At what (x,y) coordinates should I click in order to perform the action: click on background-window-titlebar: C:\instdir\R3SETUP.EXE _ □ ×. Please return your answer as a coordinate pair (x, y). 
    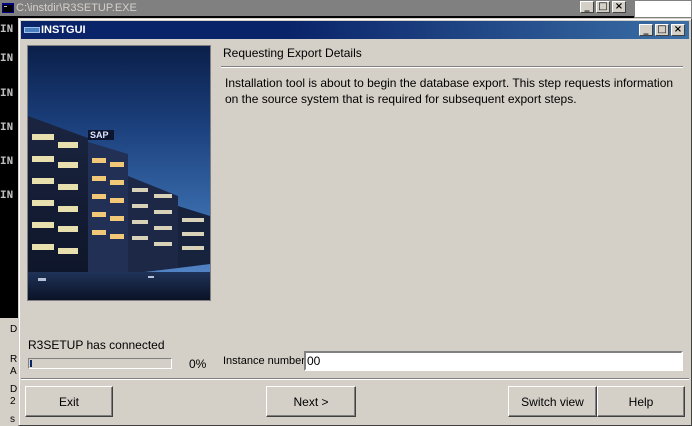
    Looking at the image, I should click on (317, 8).